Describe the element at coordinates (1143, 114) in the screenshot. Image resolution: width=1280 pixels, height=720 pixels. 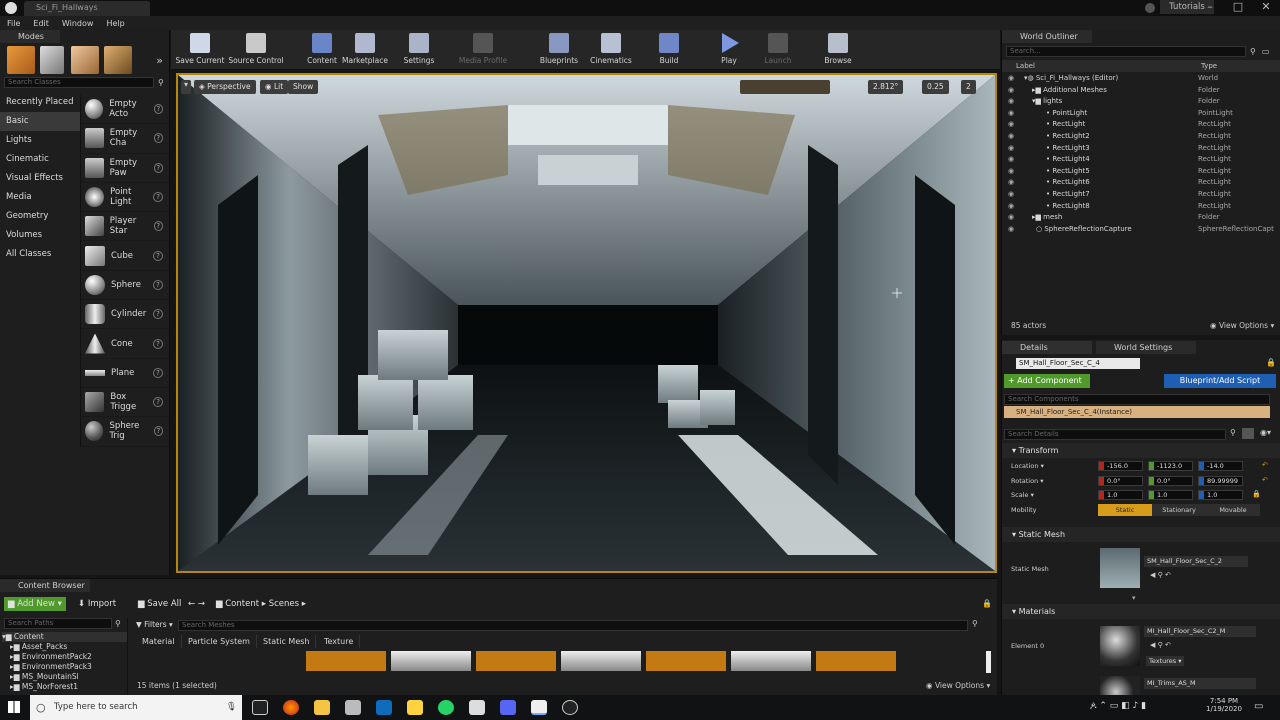
I see `outliner-row: ◉ • PointLight PointLight` at that location.